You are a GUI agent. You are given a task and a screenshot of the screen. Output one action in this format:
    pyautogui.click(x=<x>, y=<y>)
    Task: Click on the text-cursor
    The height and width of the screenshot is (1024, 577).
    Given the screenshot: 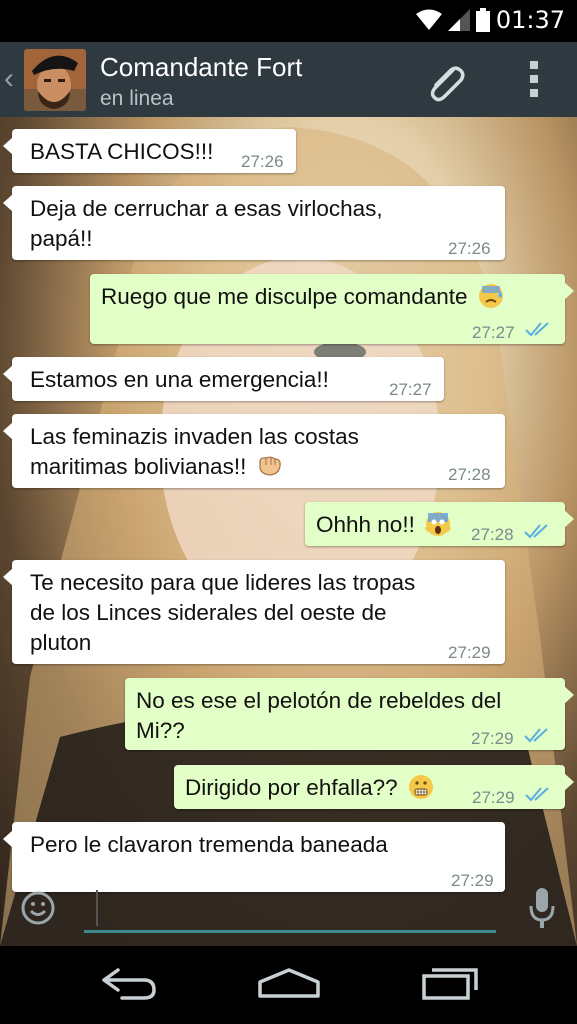 What is the action you would take?
    pyautogui.click(x=97, y=908)
    